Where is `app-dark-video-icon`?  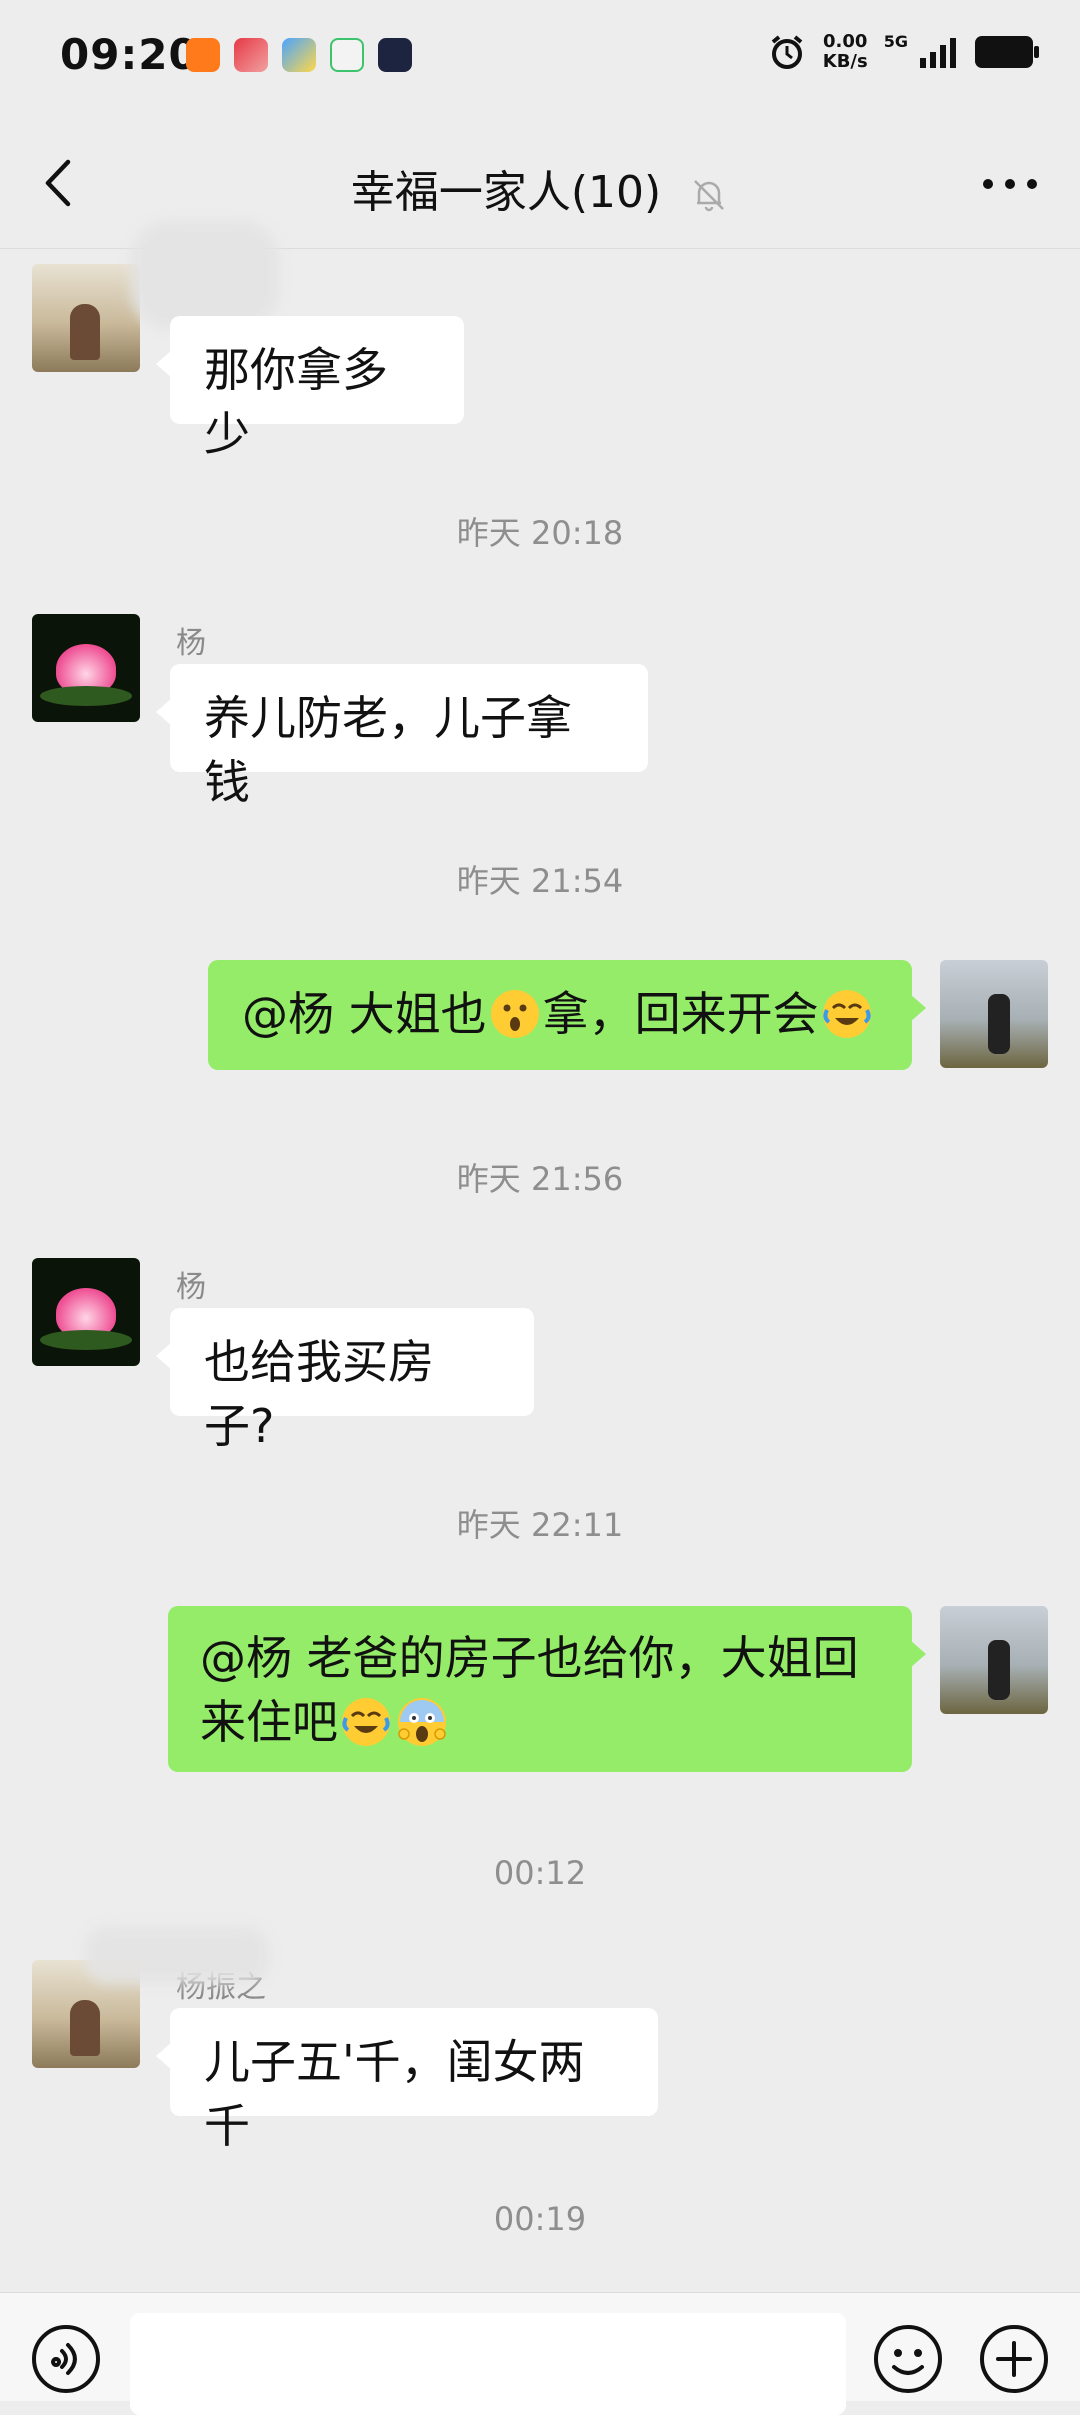 app-dark-video-icon is located at coordinates (395, 55).